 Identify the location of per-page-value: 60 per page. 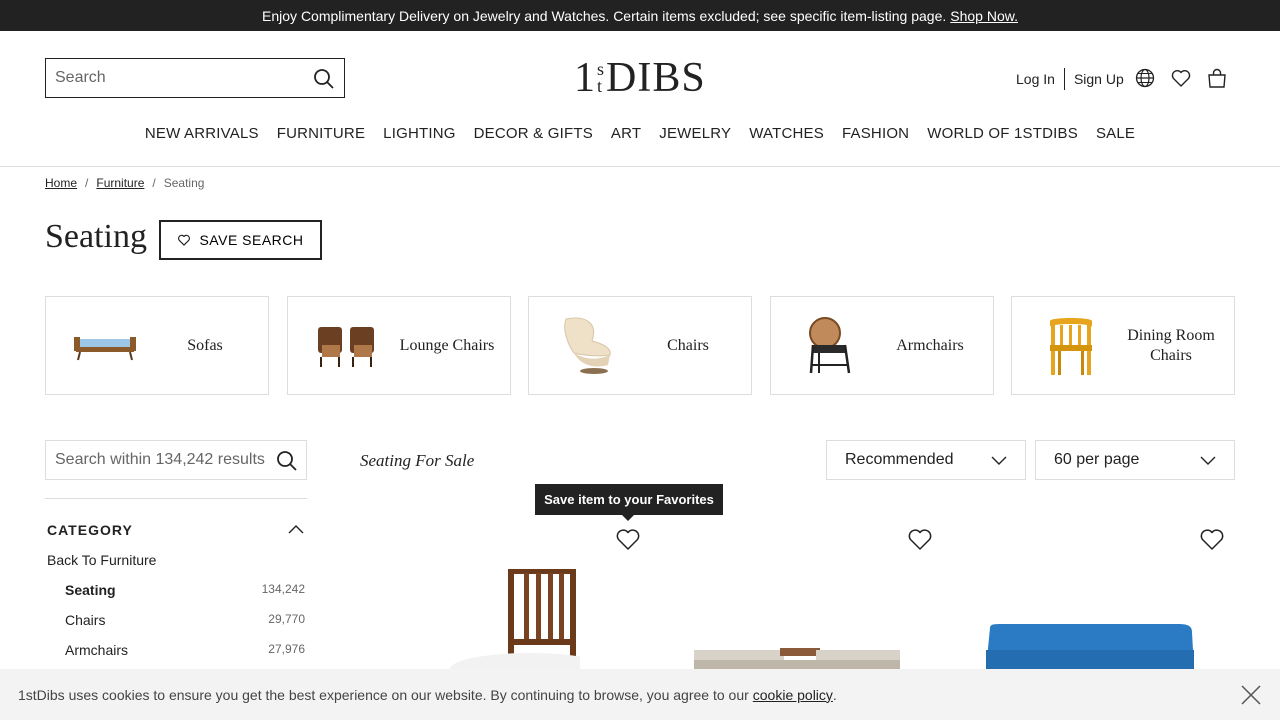
(1097, 459).